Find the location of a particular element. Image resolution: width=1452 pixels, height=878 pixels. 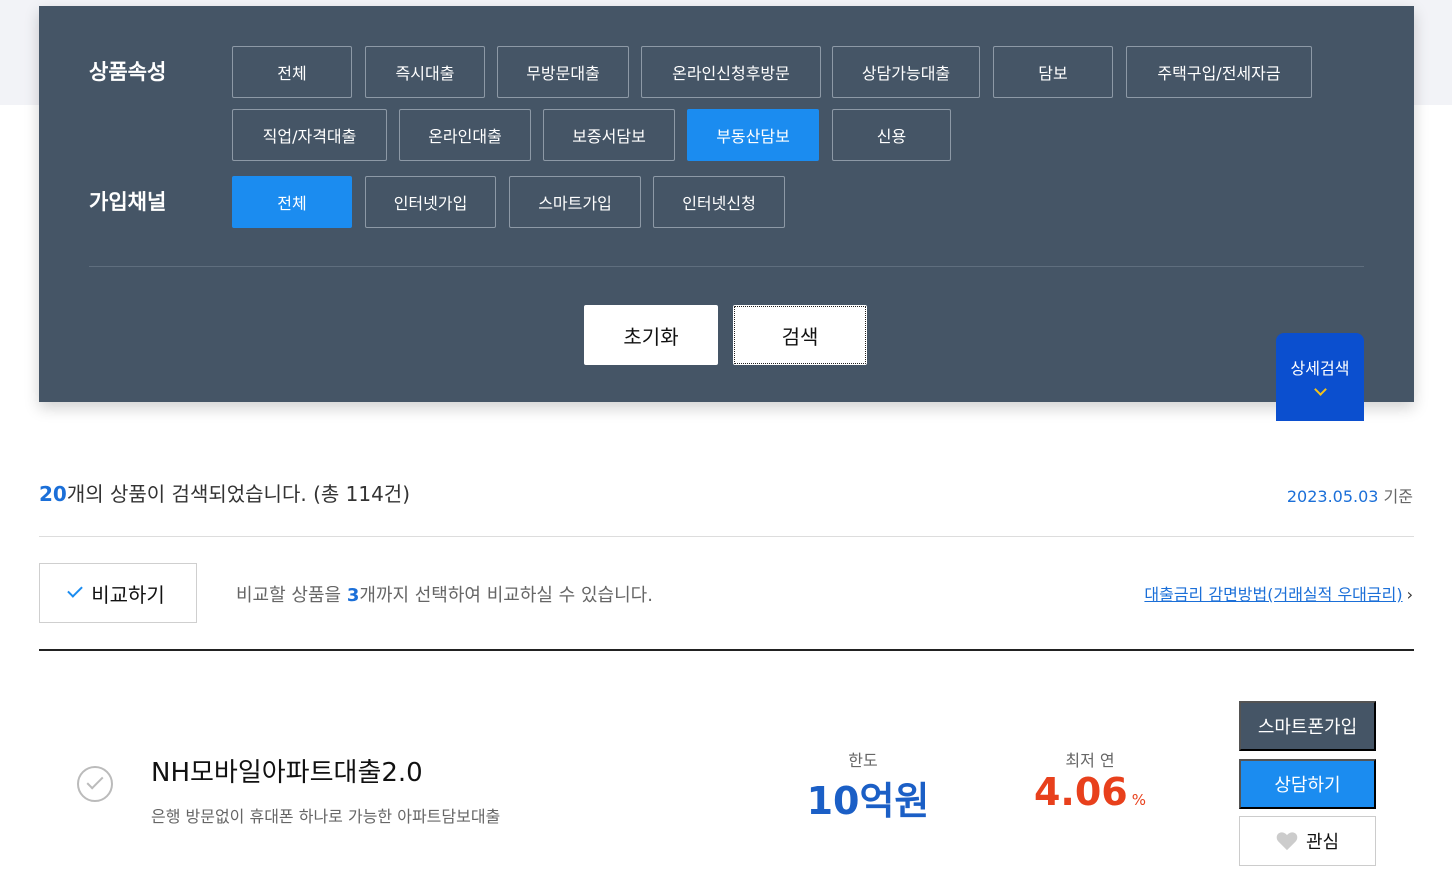

attr-chip-housing-jeonse: 주택구입/전세자금 is located at coordinates (1219, 72).